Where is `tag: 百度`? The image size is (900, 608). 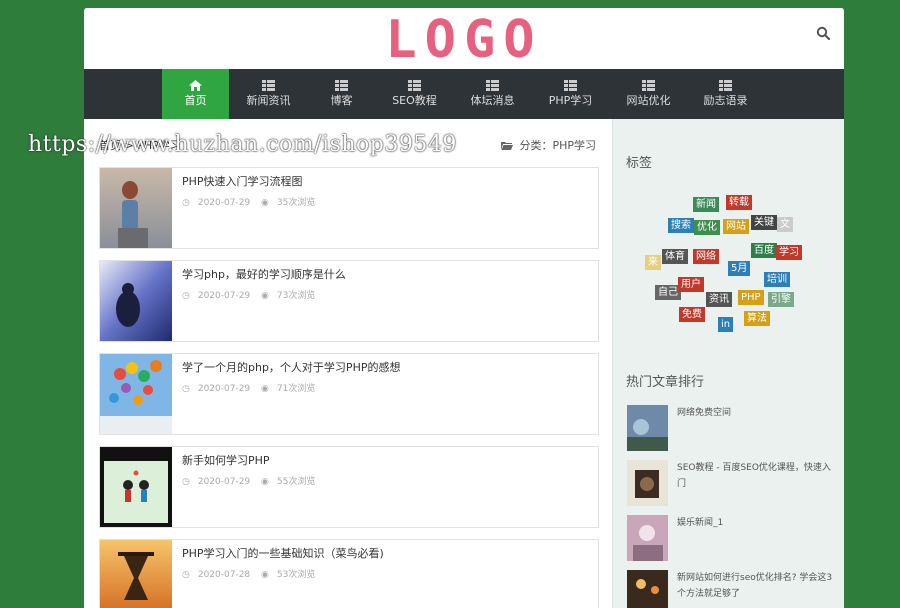 tag: 百度 is located at coordinates (764, 250).